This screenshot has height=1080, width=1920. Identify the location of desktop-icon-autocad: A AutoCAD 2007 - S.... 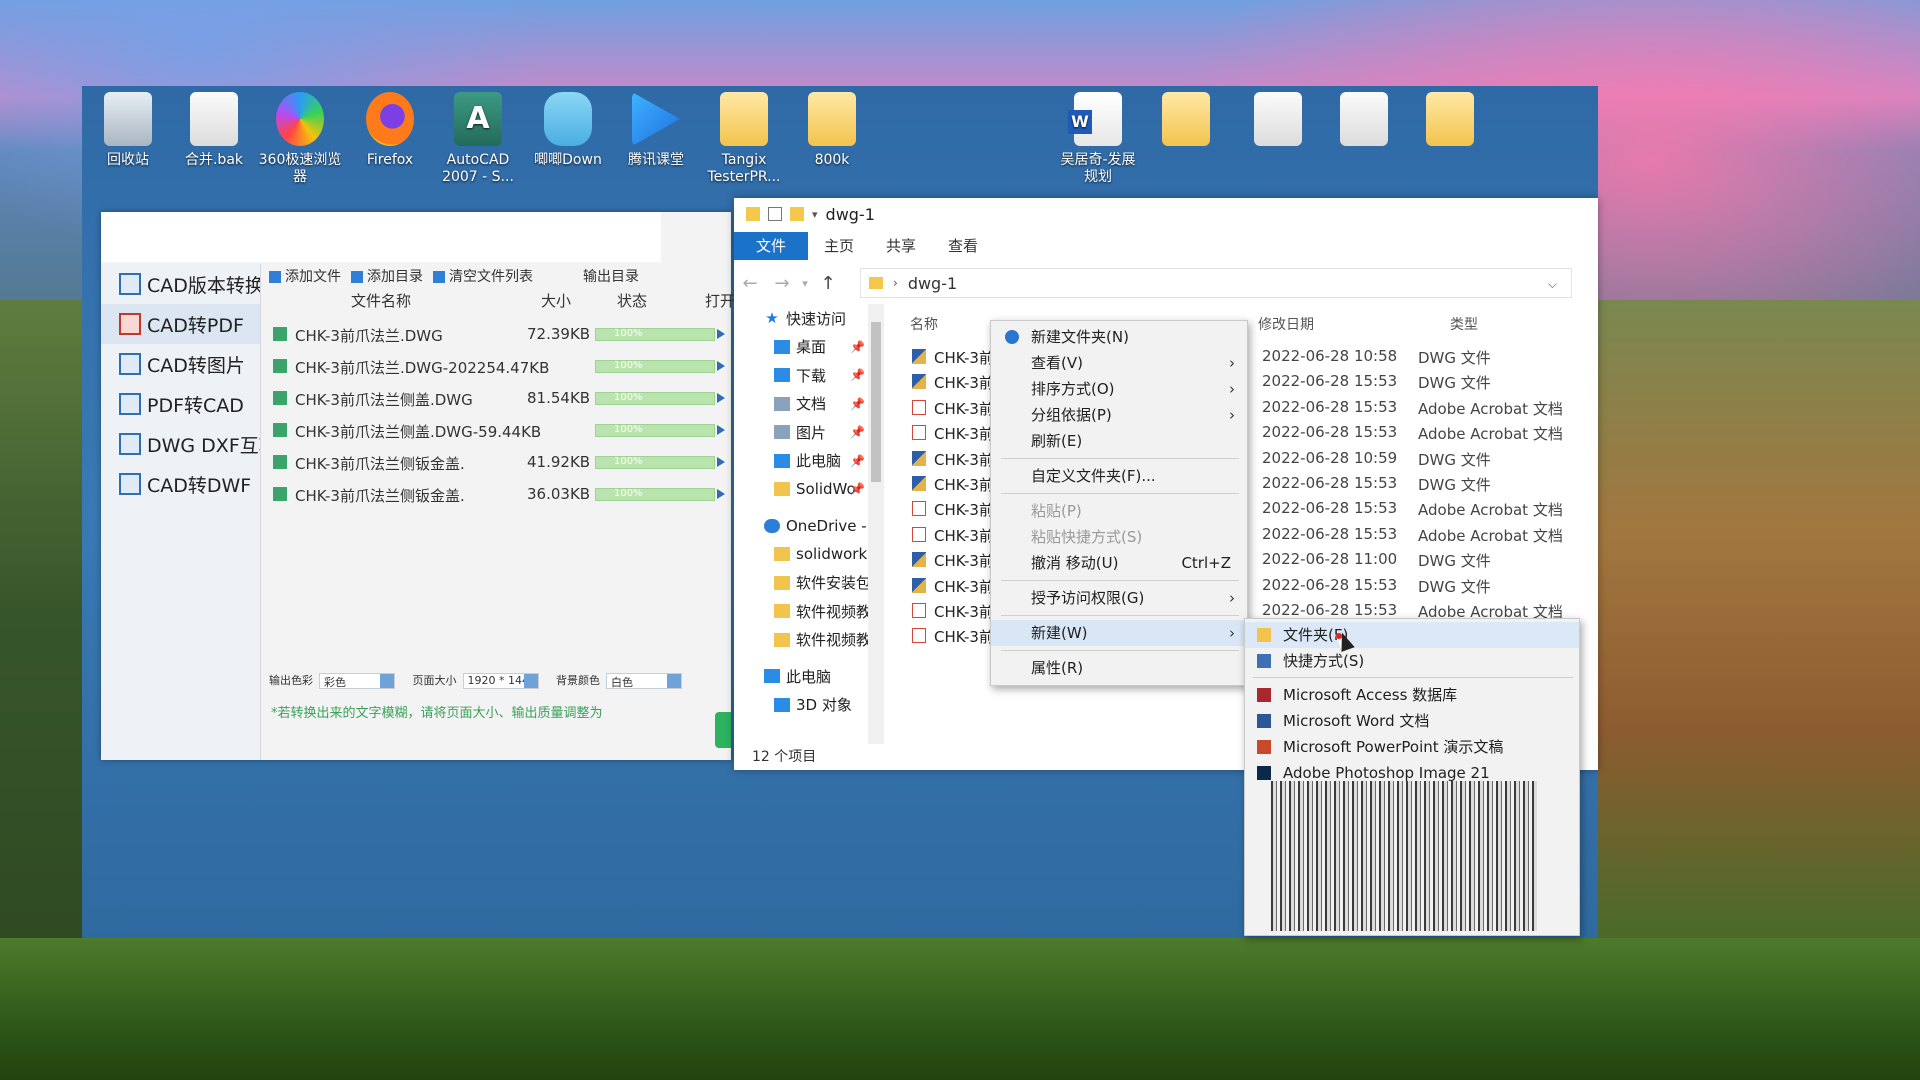
(478, 139).